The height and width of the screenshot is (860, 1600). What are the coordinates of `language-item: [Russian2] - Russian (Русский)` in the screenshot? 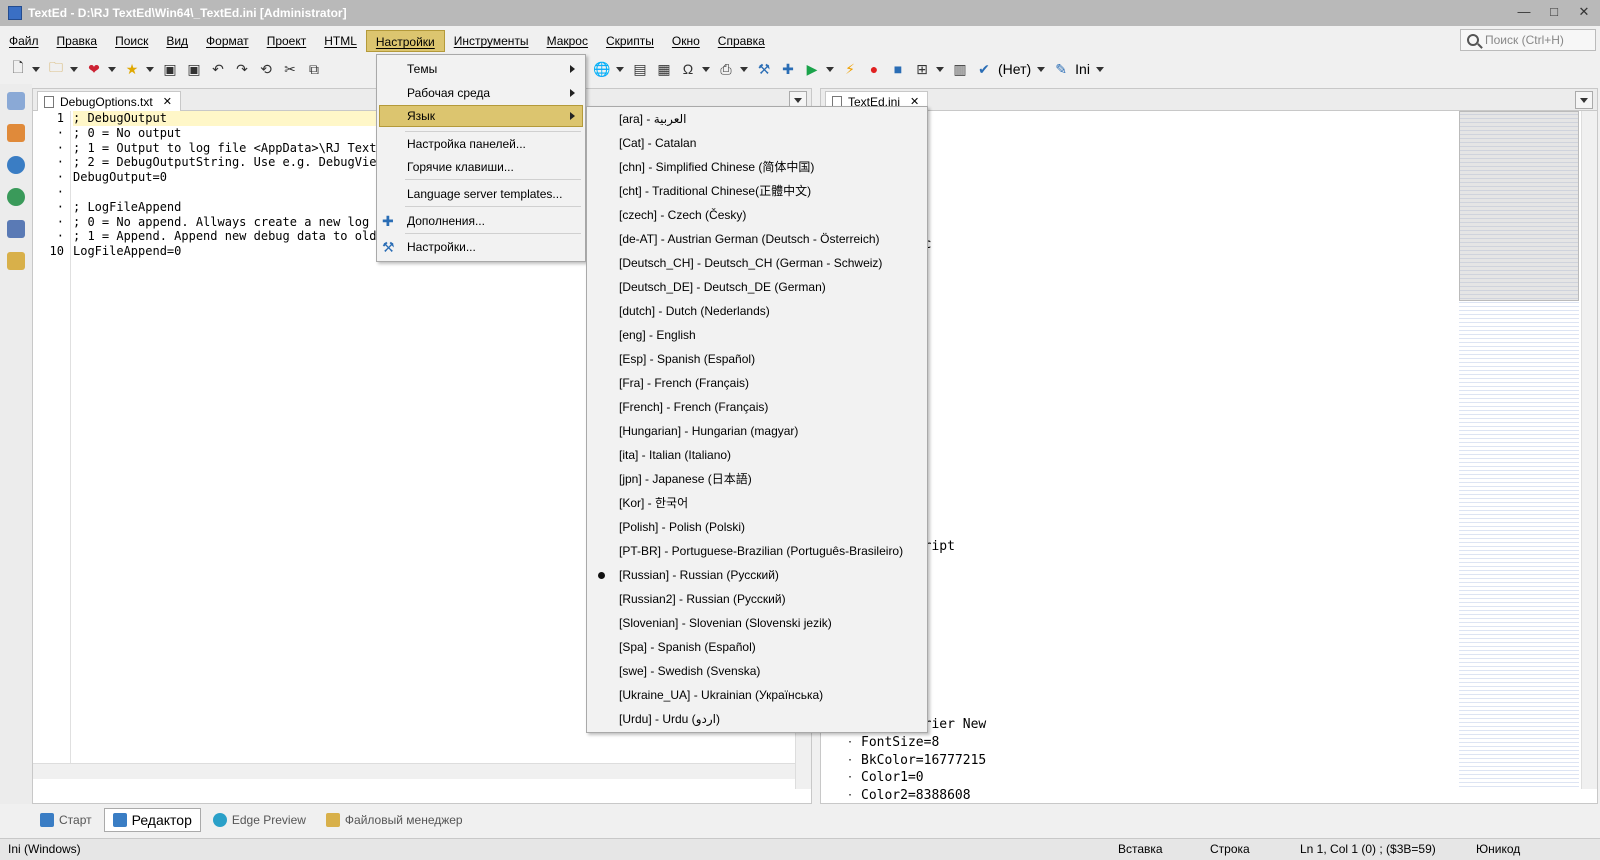 It's located at (702, 599).